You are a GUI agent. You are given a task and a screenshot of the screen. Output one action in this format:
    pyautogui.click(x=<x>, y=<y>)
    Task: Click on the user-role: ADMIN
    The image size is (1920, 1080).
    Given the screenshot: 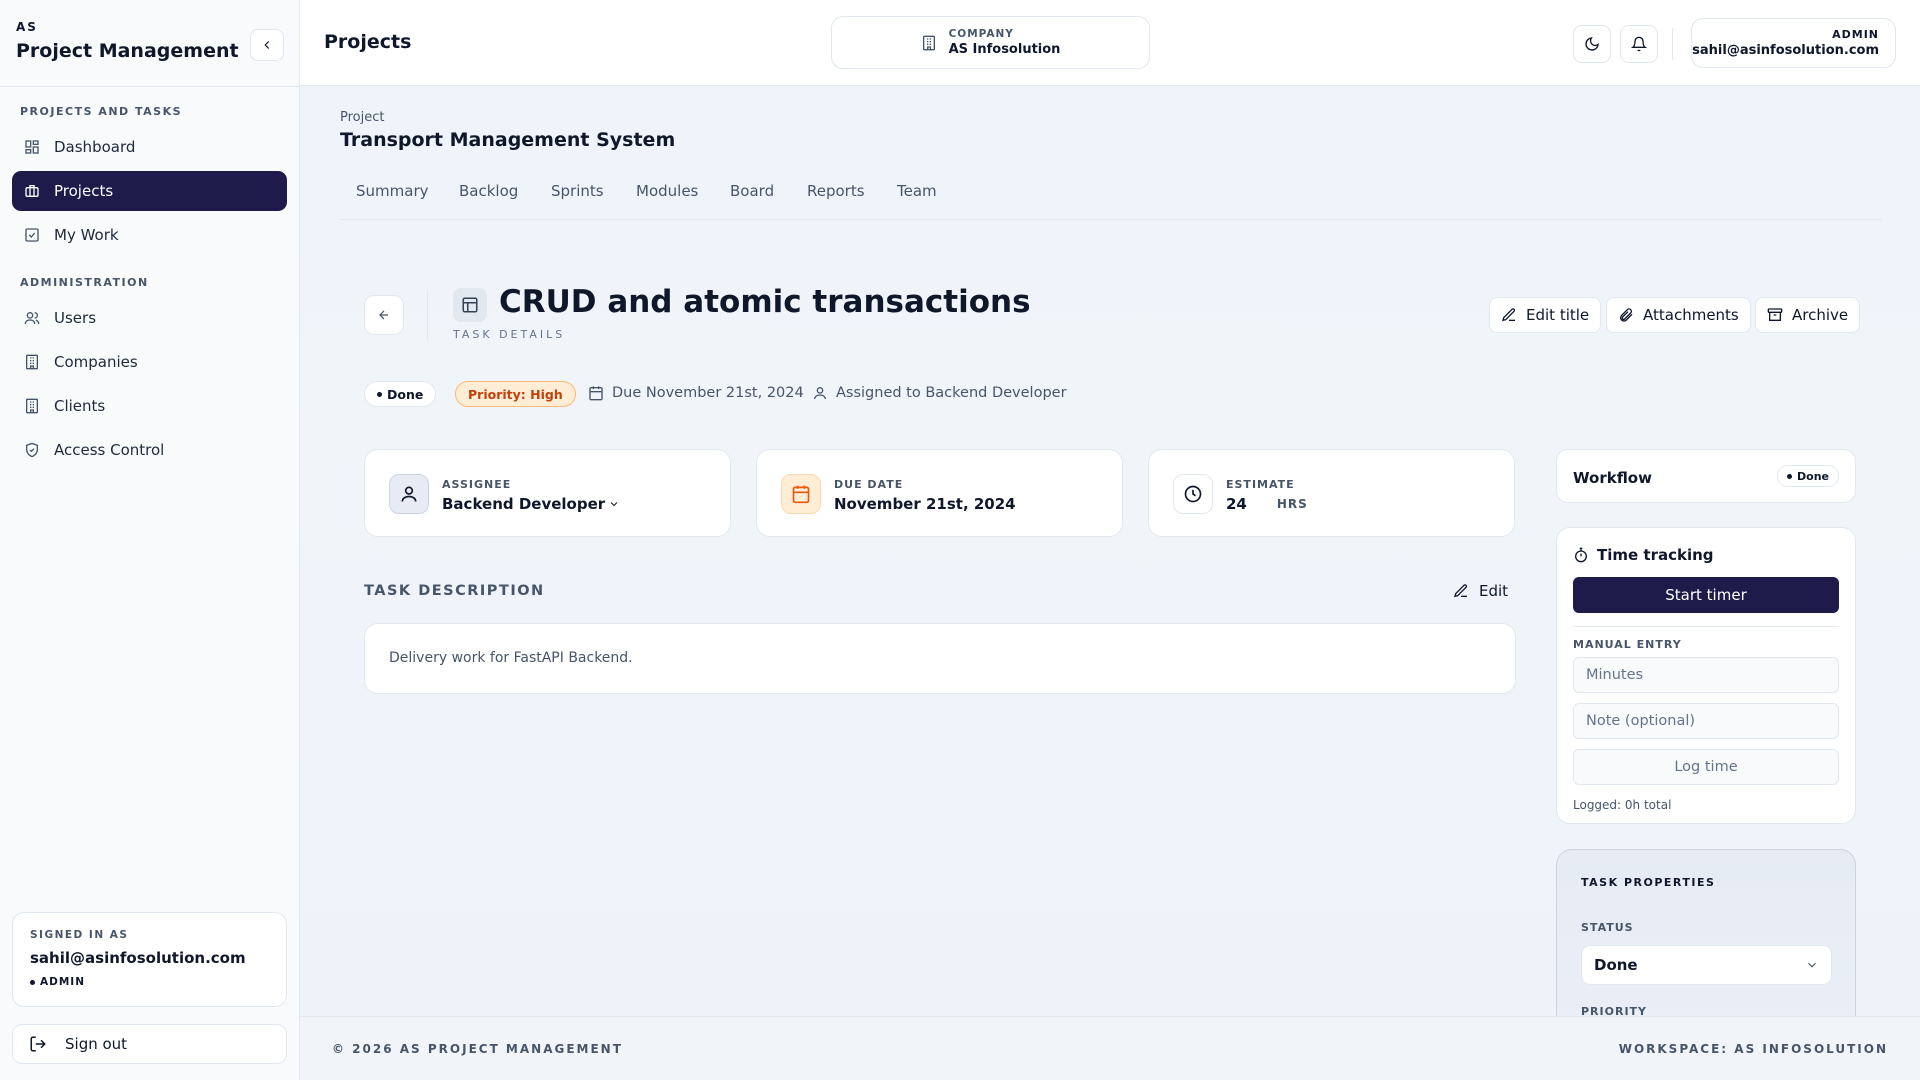 What is the action you would take?
    pyautogui.click(x=1855, y=34)
    